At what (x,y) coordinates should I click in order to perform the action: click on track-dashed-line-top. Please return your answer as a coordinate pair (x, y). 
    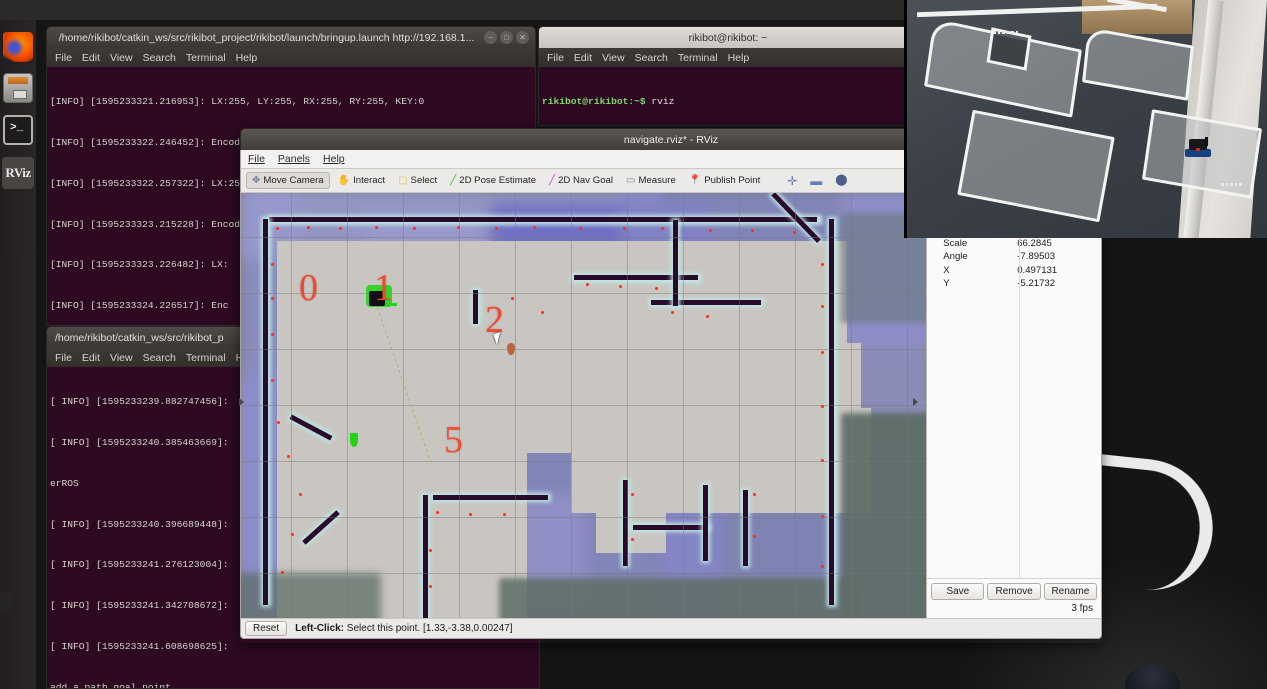
    Looking at the image, I should click on (1005, 32).